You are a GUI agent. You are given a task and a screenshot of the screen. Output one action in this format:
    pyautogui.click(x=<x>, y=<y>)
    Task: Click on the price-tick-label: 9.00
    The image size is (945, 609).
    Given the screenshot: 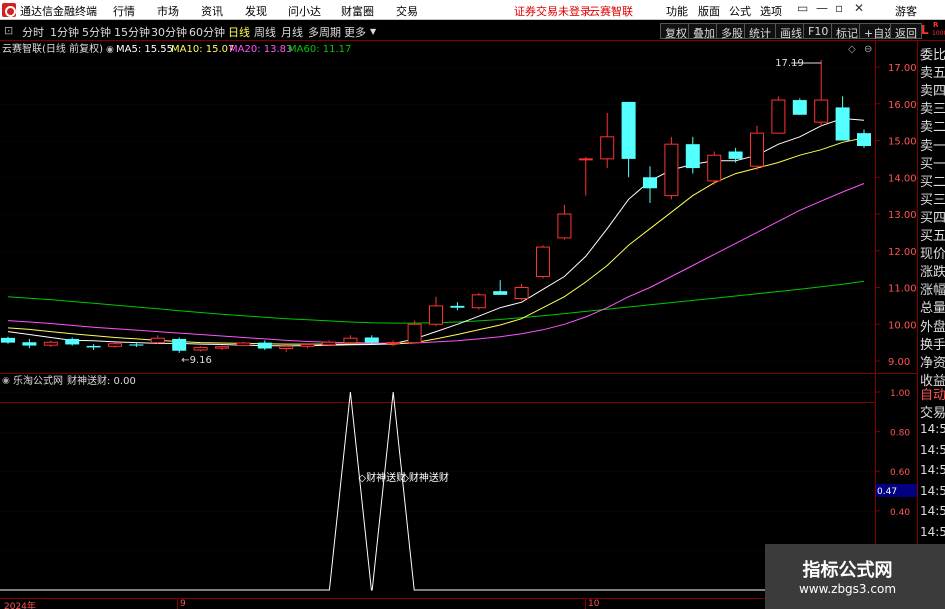 What is the action you would take?
    pyautogui.click(x=899, y=362)
    